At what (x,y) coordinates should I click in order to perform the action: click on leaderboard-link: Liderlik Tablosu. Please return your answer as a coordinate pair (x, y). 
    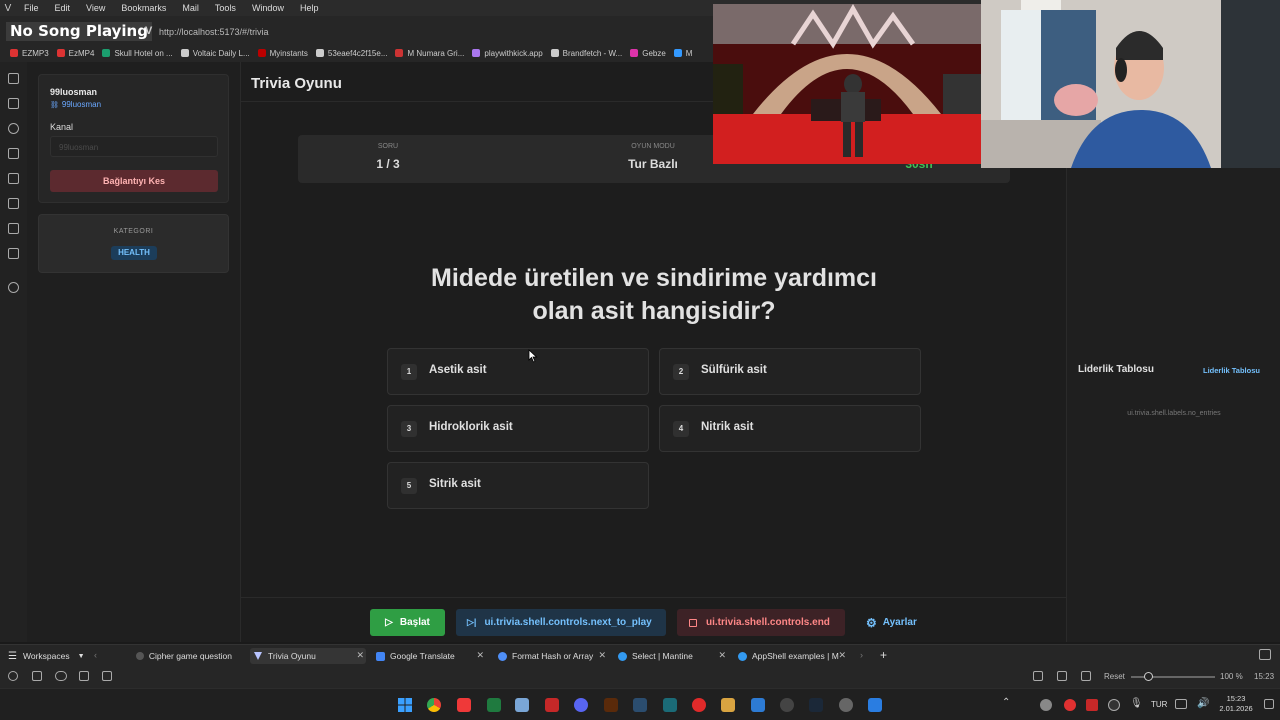
    Looking at the image, I should click on (1231, 370).